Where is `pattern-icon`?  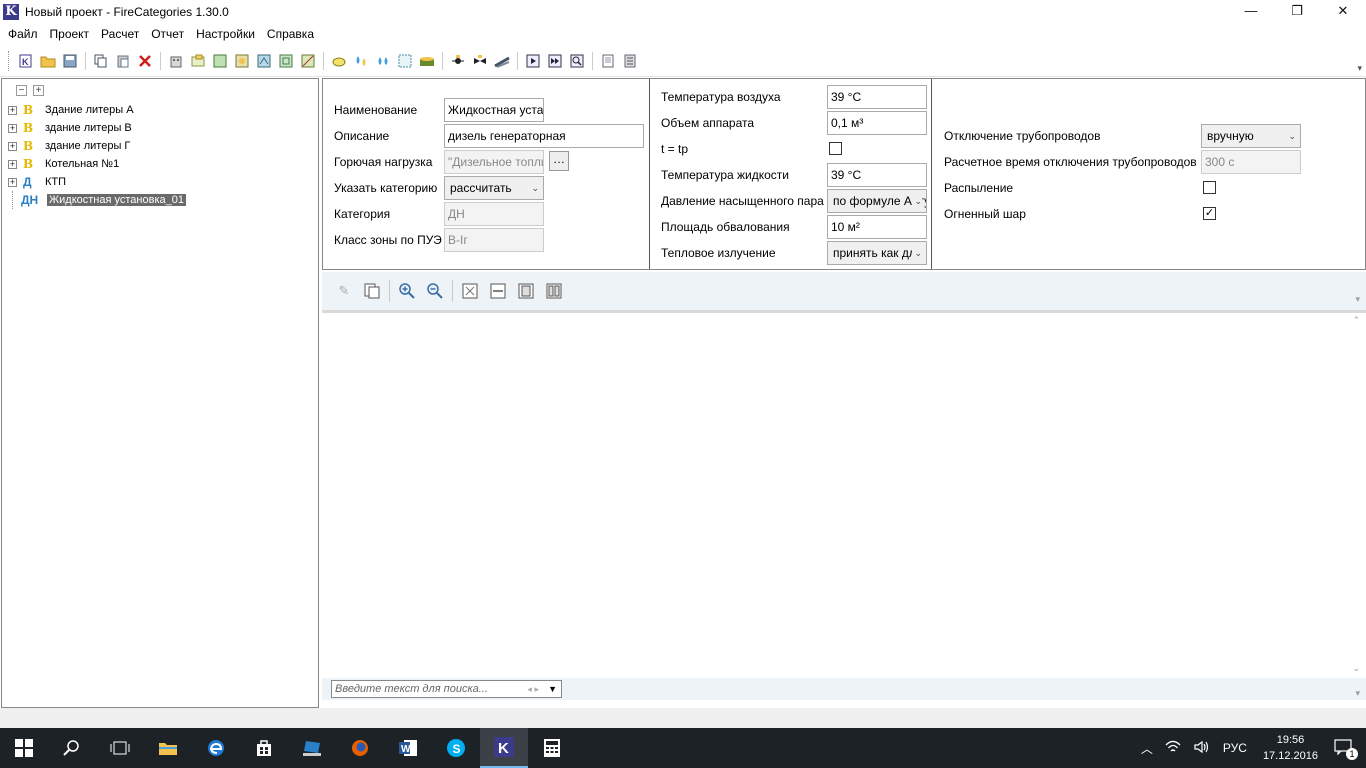 pattern-icon is located at coordinates (405, 61).